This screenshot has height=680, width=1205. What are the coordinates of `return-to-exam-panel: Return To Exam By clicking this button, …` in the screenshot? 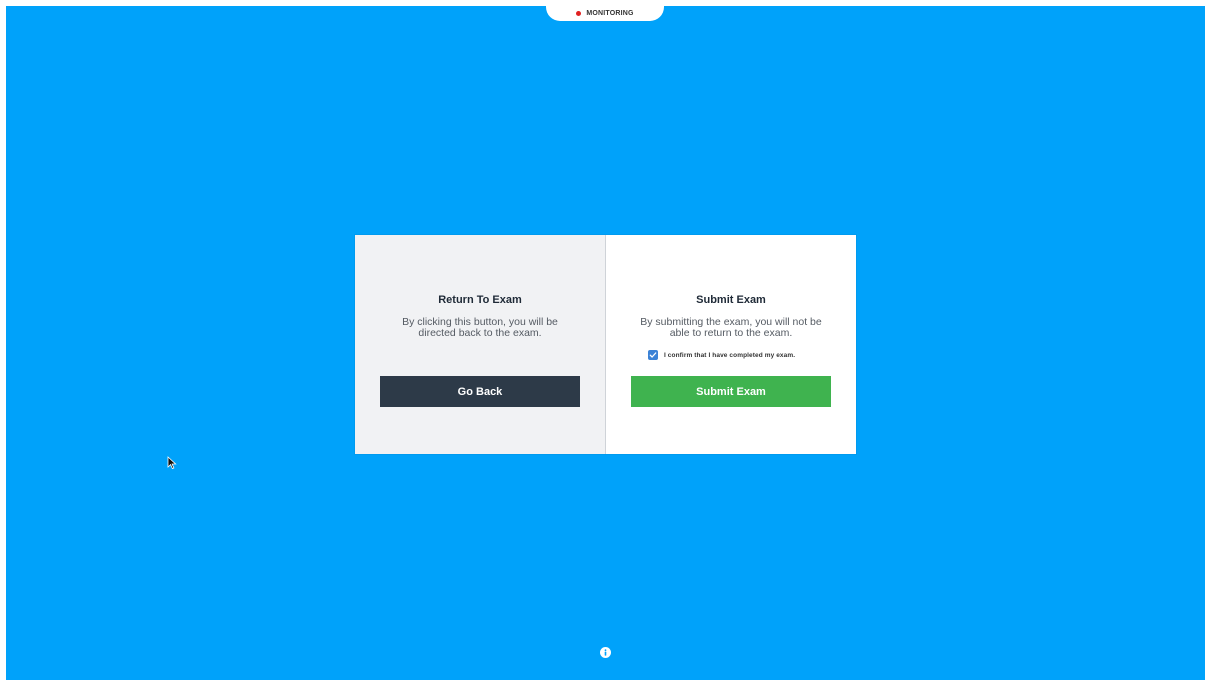 It's located at (480, 344).